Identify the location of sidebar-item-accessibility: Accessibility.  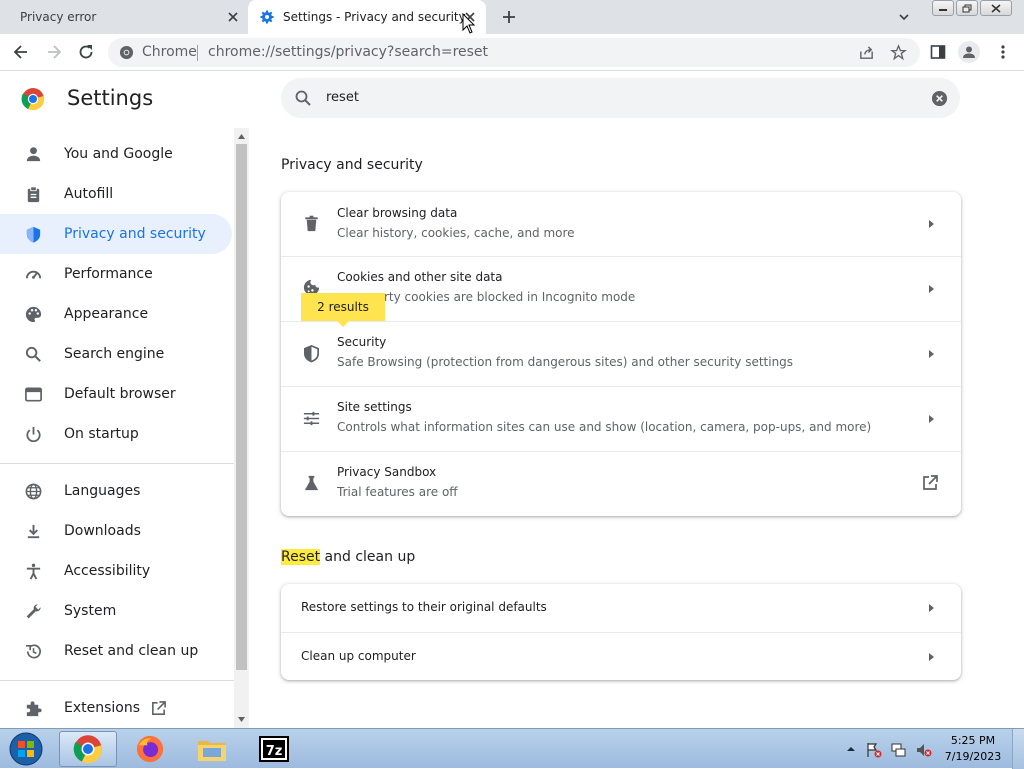
(116, 571).